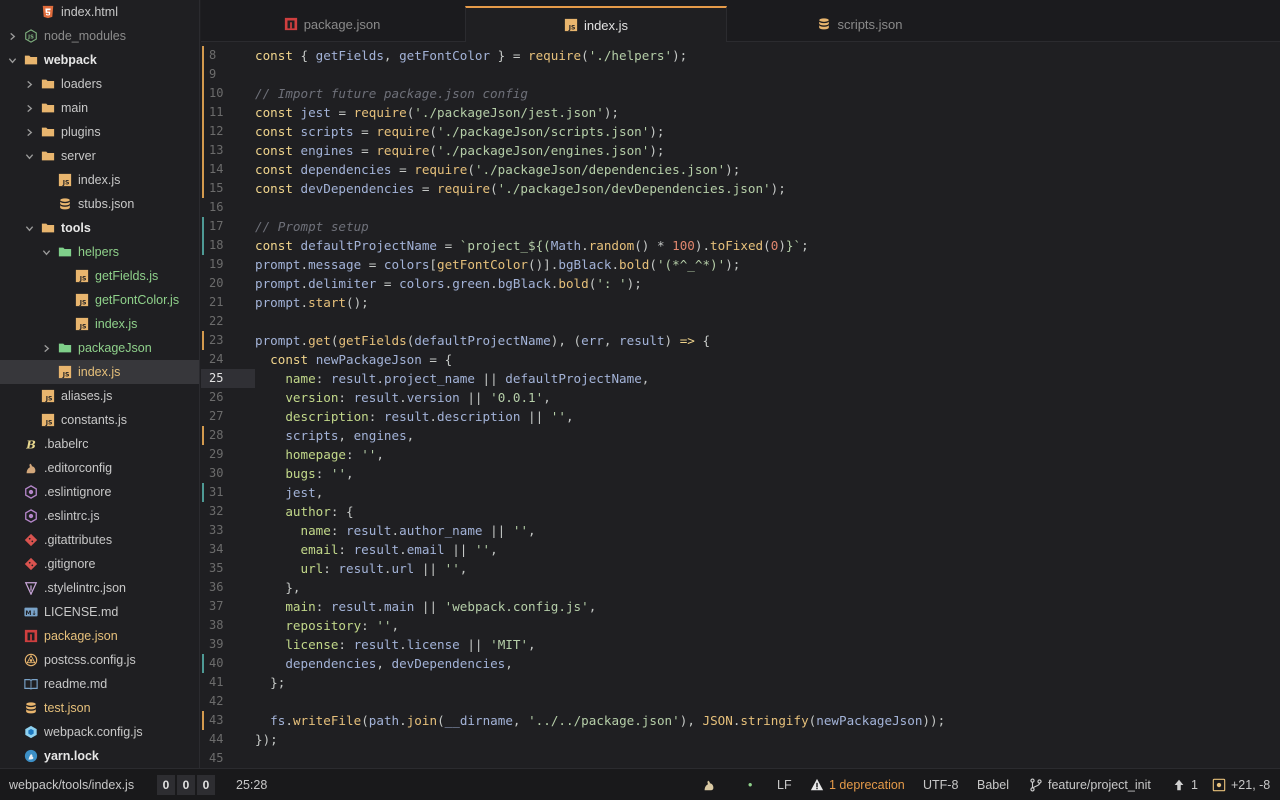 The image size is (1280, 800). What do you see at coordinates (740, 473) in the screenshot?
I see `code-line: 30 bugs: '',` at bounding box center [740, 473].